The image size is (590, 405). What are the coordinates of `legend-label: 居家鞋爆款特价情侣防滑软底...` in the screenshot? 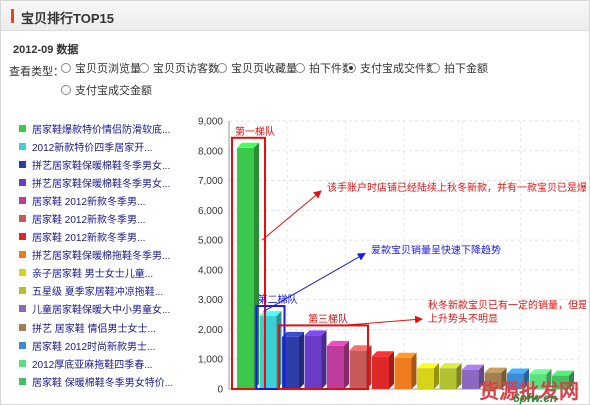 It's located at (101, 130).